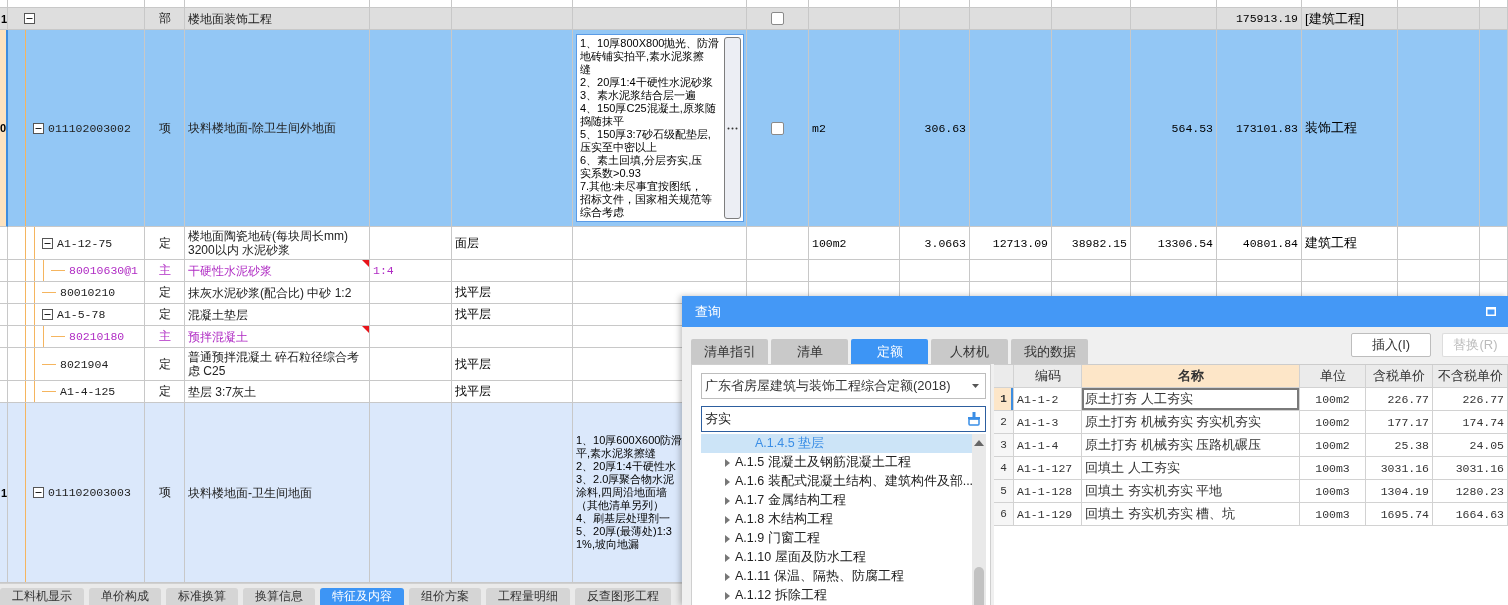  Describe the element at coordinates (218, 314) in the screenshot. I see `item-name: 混凝土垫层` at that location.